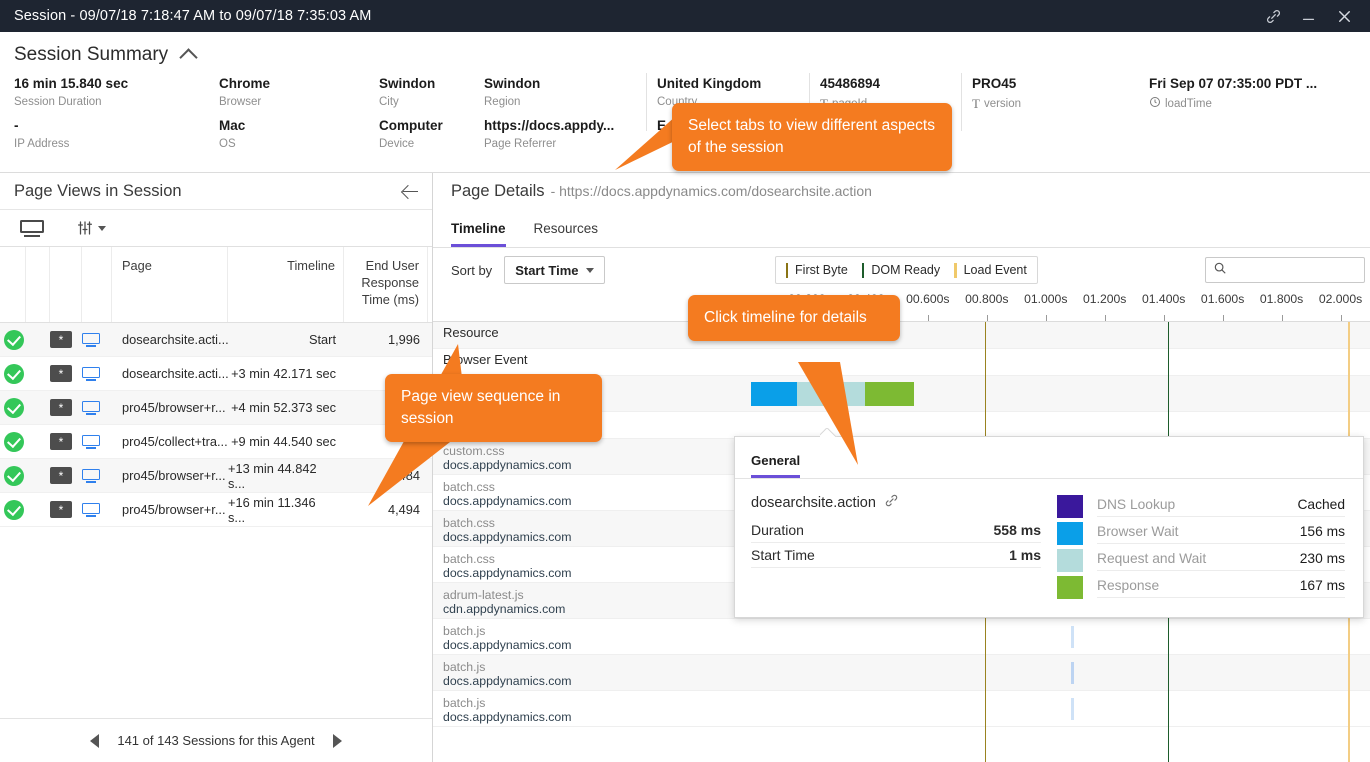 Image resolution: width=1370 pixels, height=762 pixels. I want to click on pagination-label: 141 of 143 Sessions for this Agent, so click(216, 740).